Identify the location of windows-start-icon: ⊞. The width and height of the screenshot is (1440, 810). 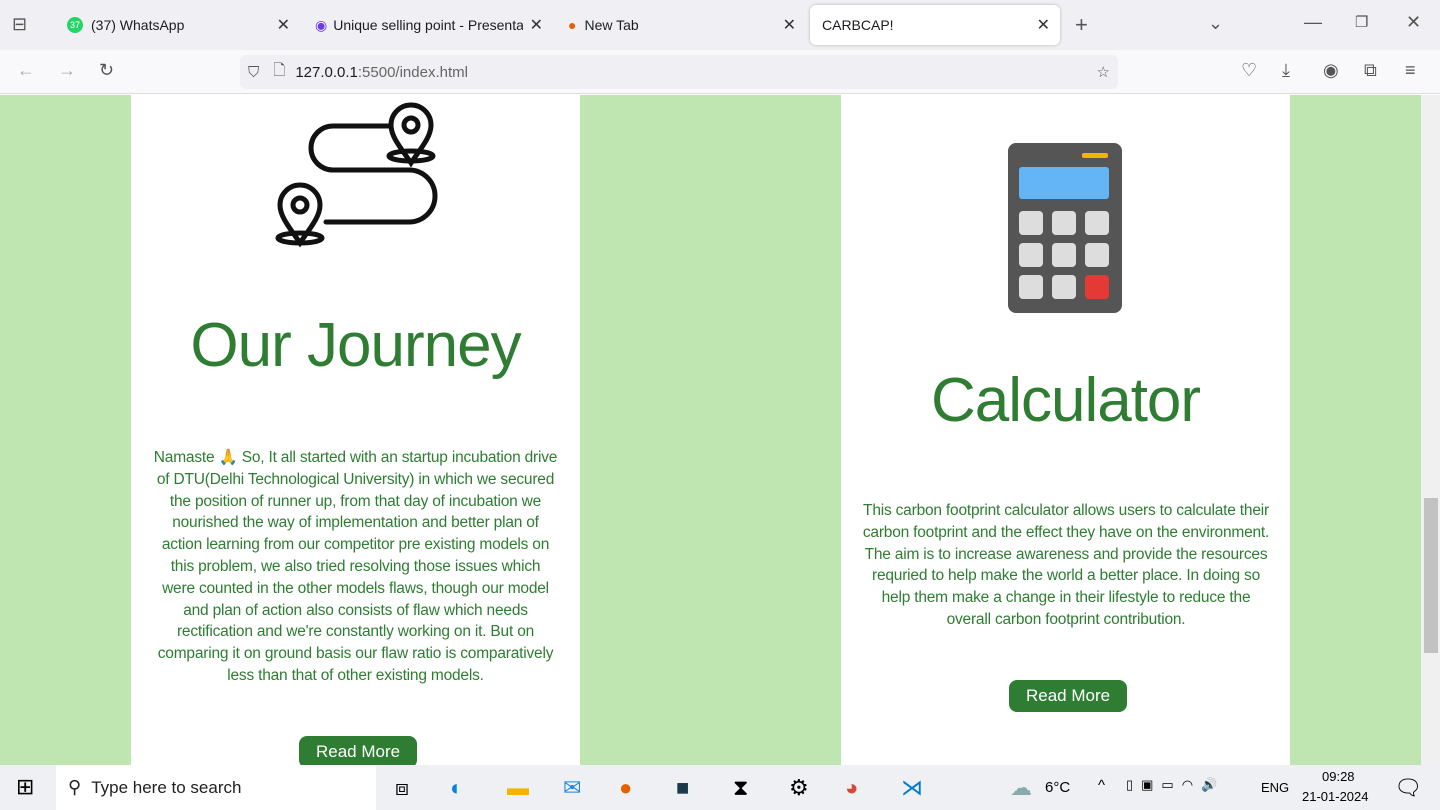
(25, 787).